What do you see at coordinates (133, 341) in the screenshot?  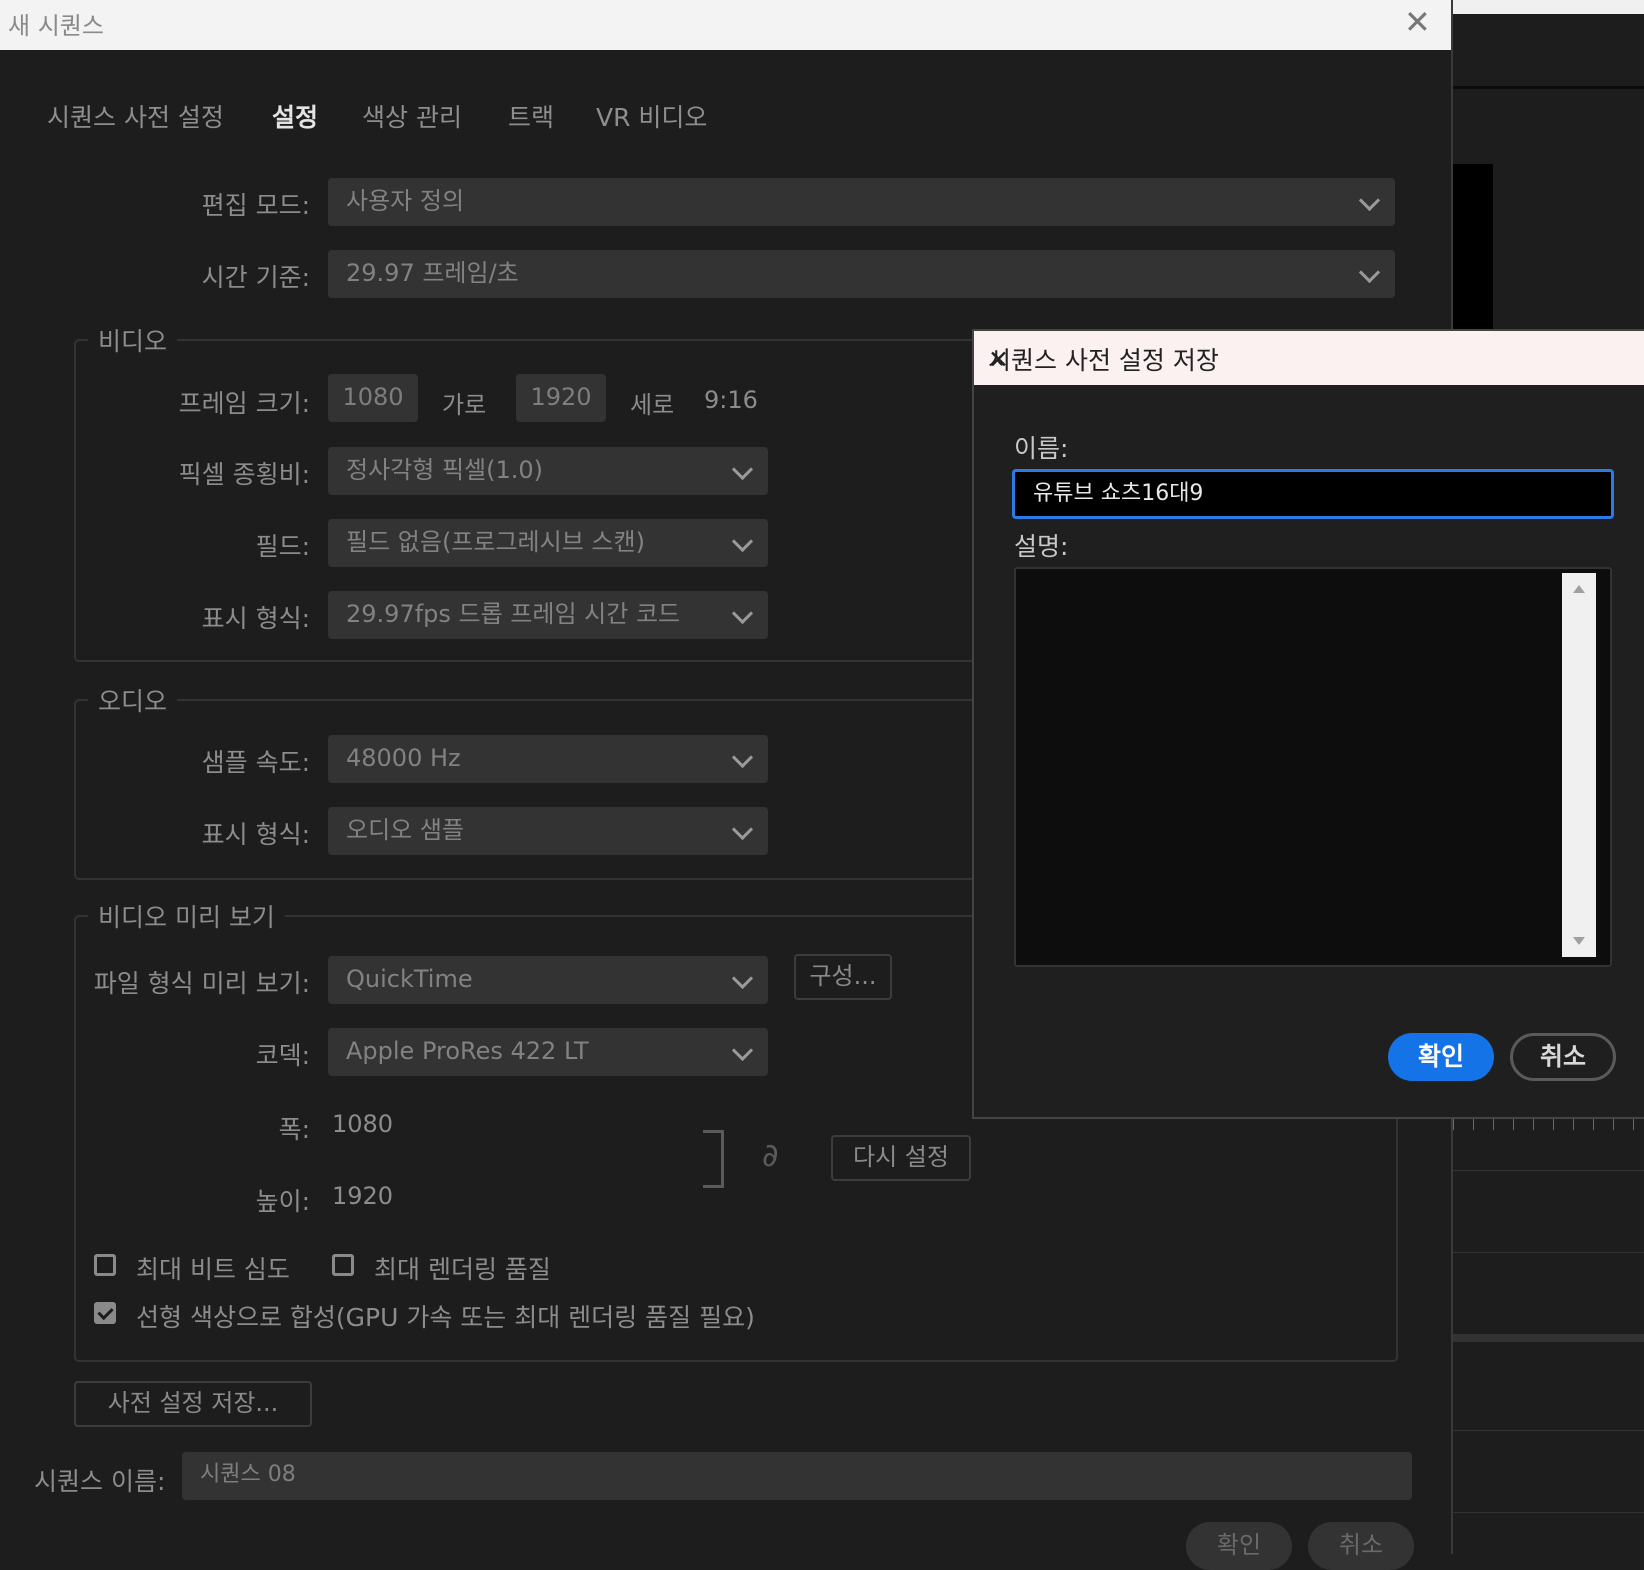 I see `video-group-label: 비디오` at bounding box center [133, 341].